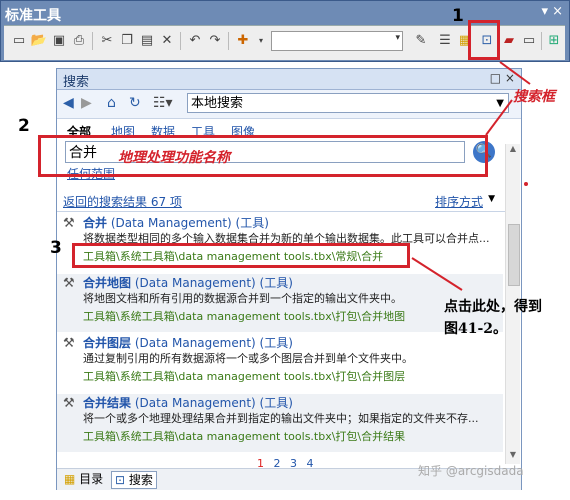 This screenshot has width=570, height=500. What do you see at coordinates (526, 184) in the screenshot?
I see `annotation-dot` at bounding box center [526, 184].